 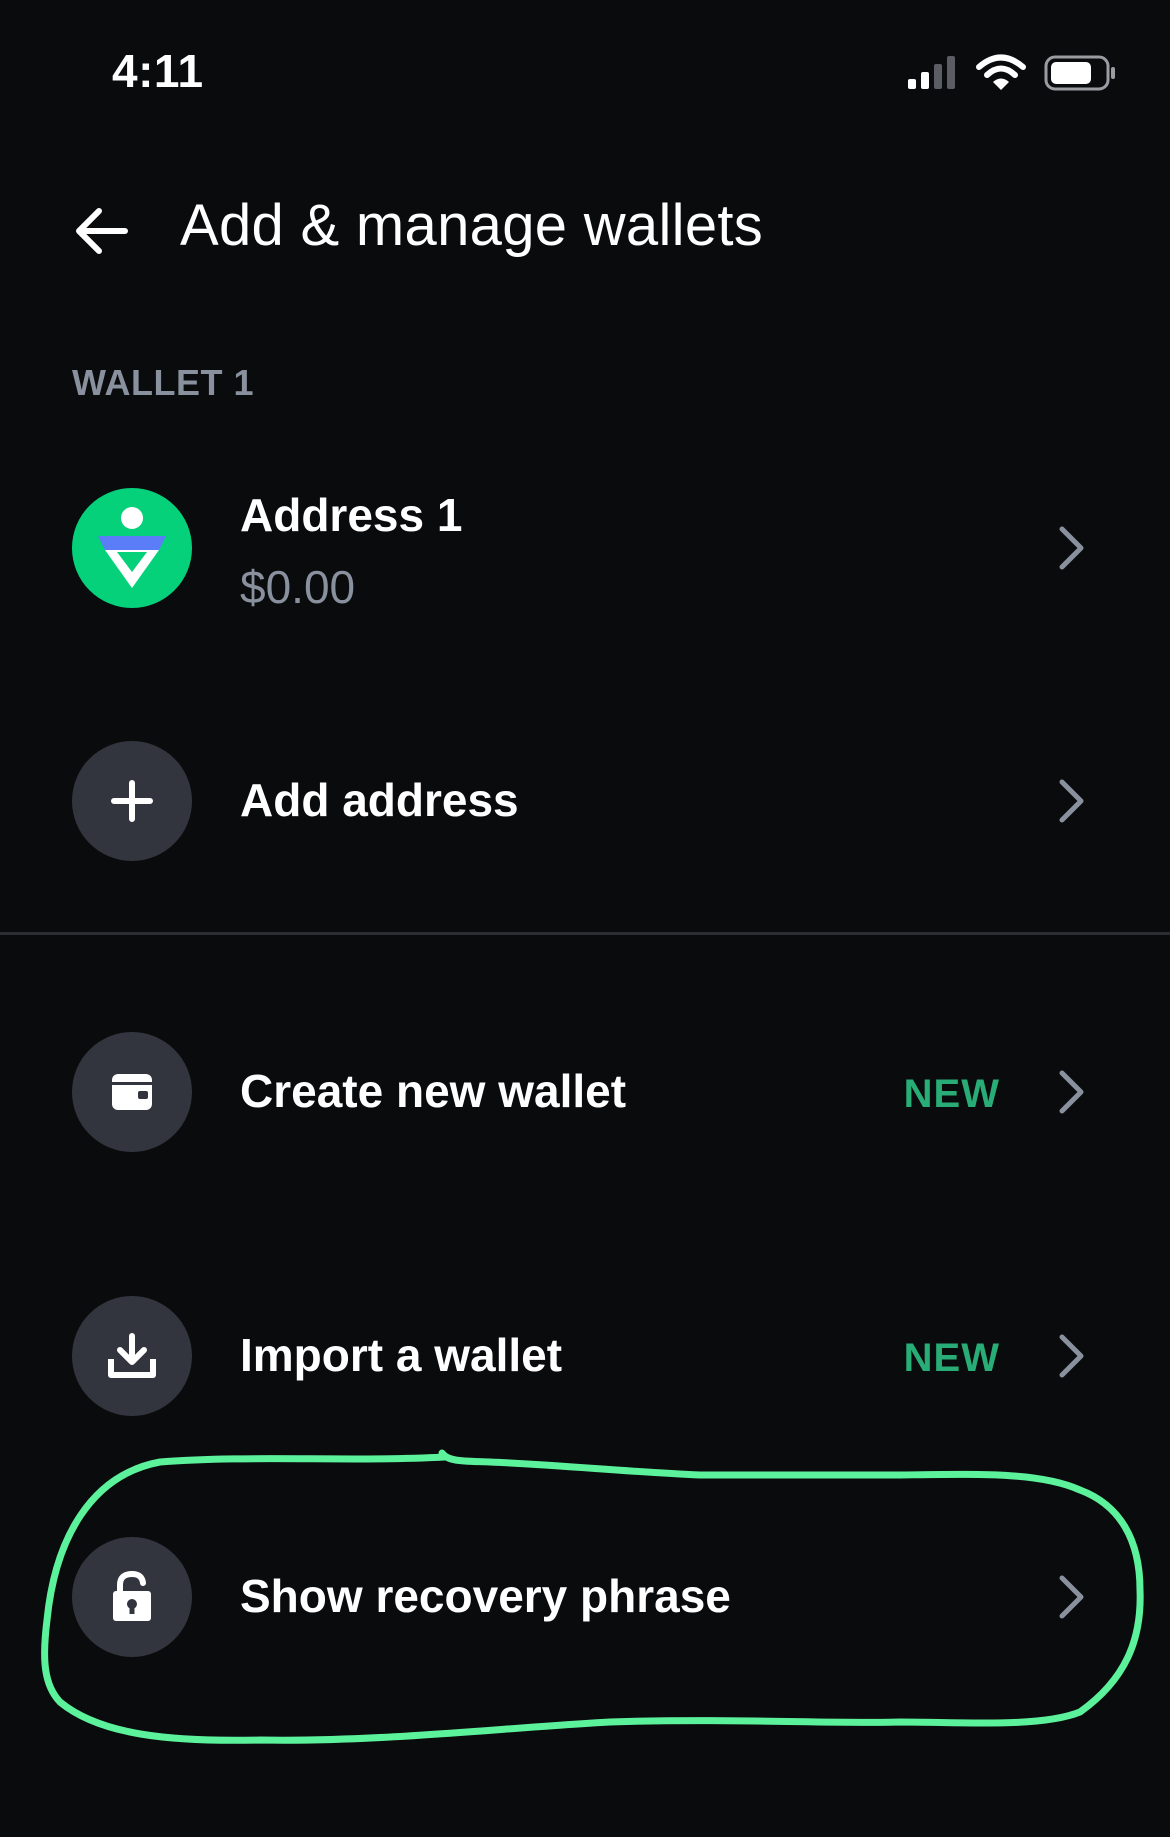 What do you see at coordinates (132, 1597) in the screenshot?
I see `unlock-icon` at bounding box center [132, 1597].